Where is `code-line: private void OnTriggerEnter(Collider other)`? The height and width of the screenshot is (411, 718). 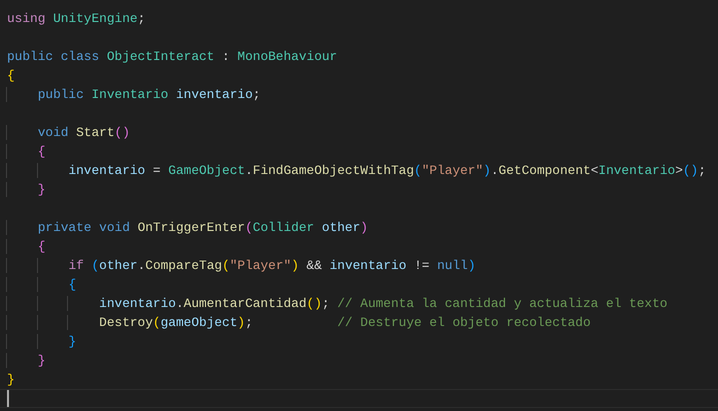
code-line: private void OnTriggerEnter(Collider other) is located at coordinates (203, 227).